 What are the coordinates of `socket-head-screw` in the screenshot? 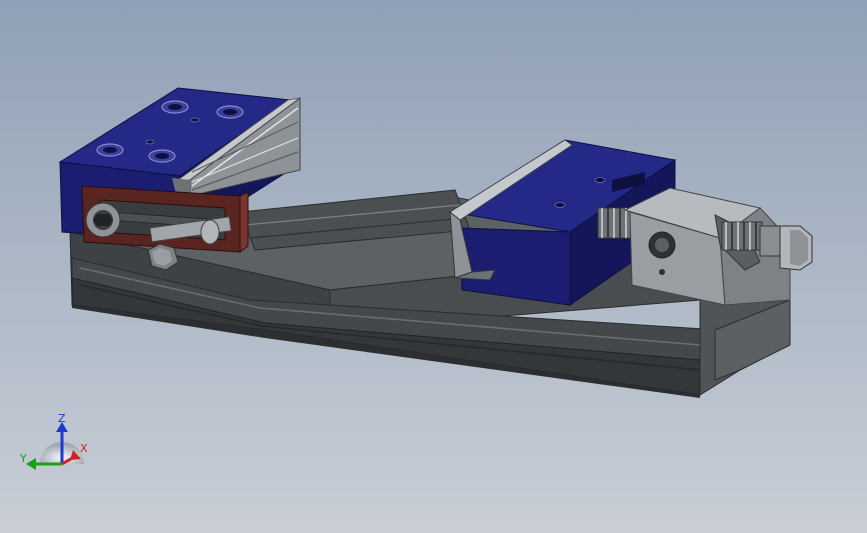 It's located at (103, 220).